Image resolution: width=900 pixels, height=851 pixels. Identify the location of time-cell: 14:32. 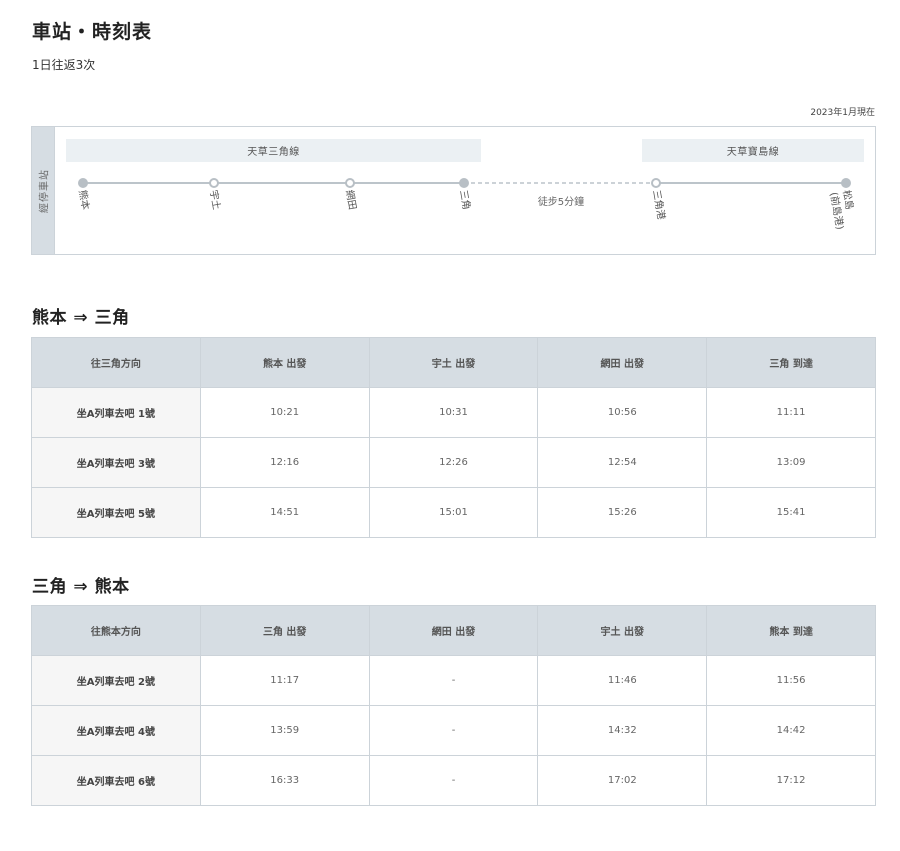
(622, 730).